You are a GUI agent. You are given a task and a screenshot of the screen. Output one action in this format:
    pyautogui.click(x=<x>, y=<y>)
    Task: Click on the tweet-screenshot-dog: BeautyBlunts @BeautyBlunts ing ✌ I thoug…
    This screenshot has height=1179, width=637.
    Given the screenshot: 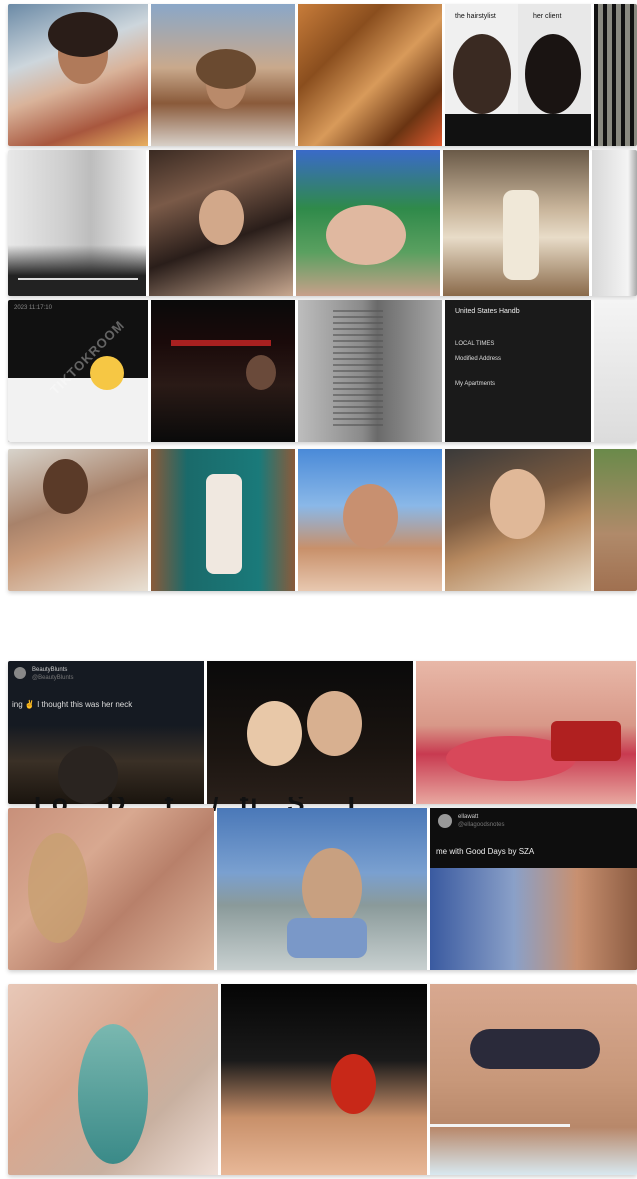 What is the action you would take?
    pyautogui.click(x=106, y=732)
    